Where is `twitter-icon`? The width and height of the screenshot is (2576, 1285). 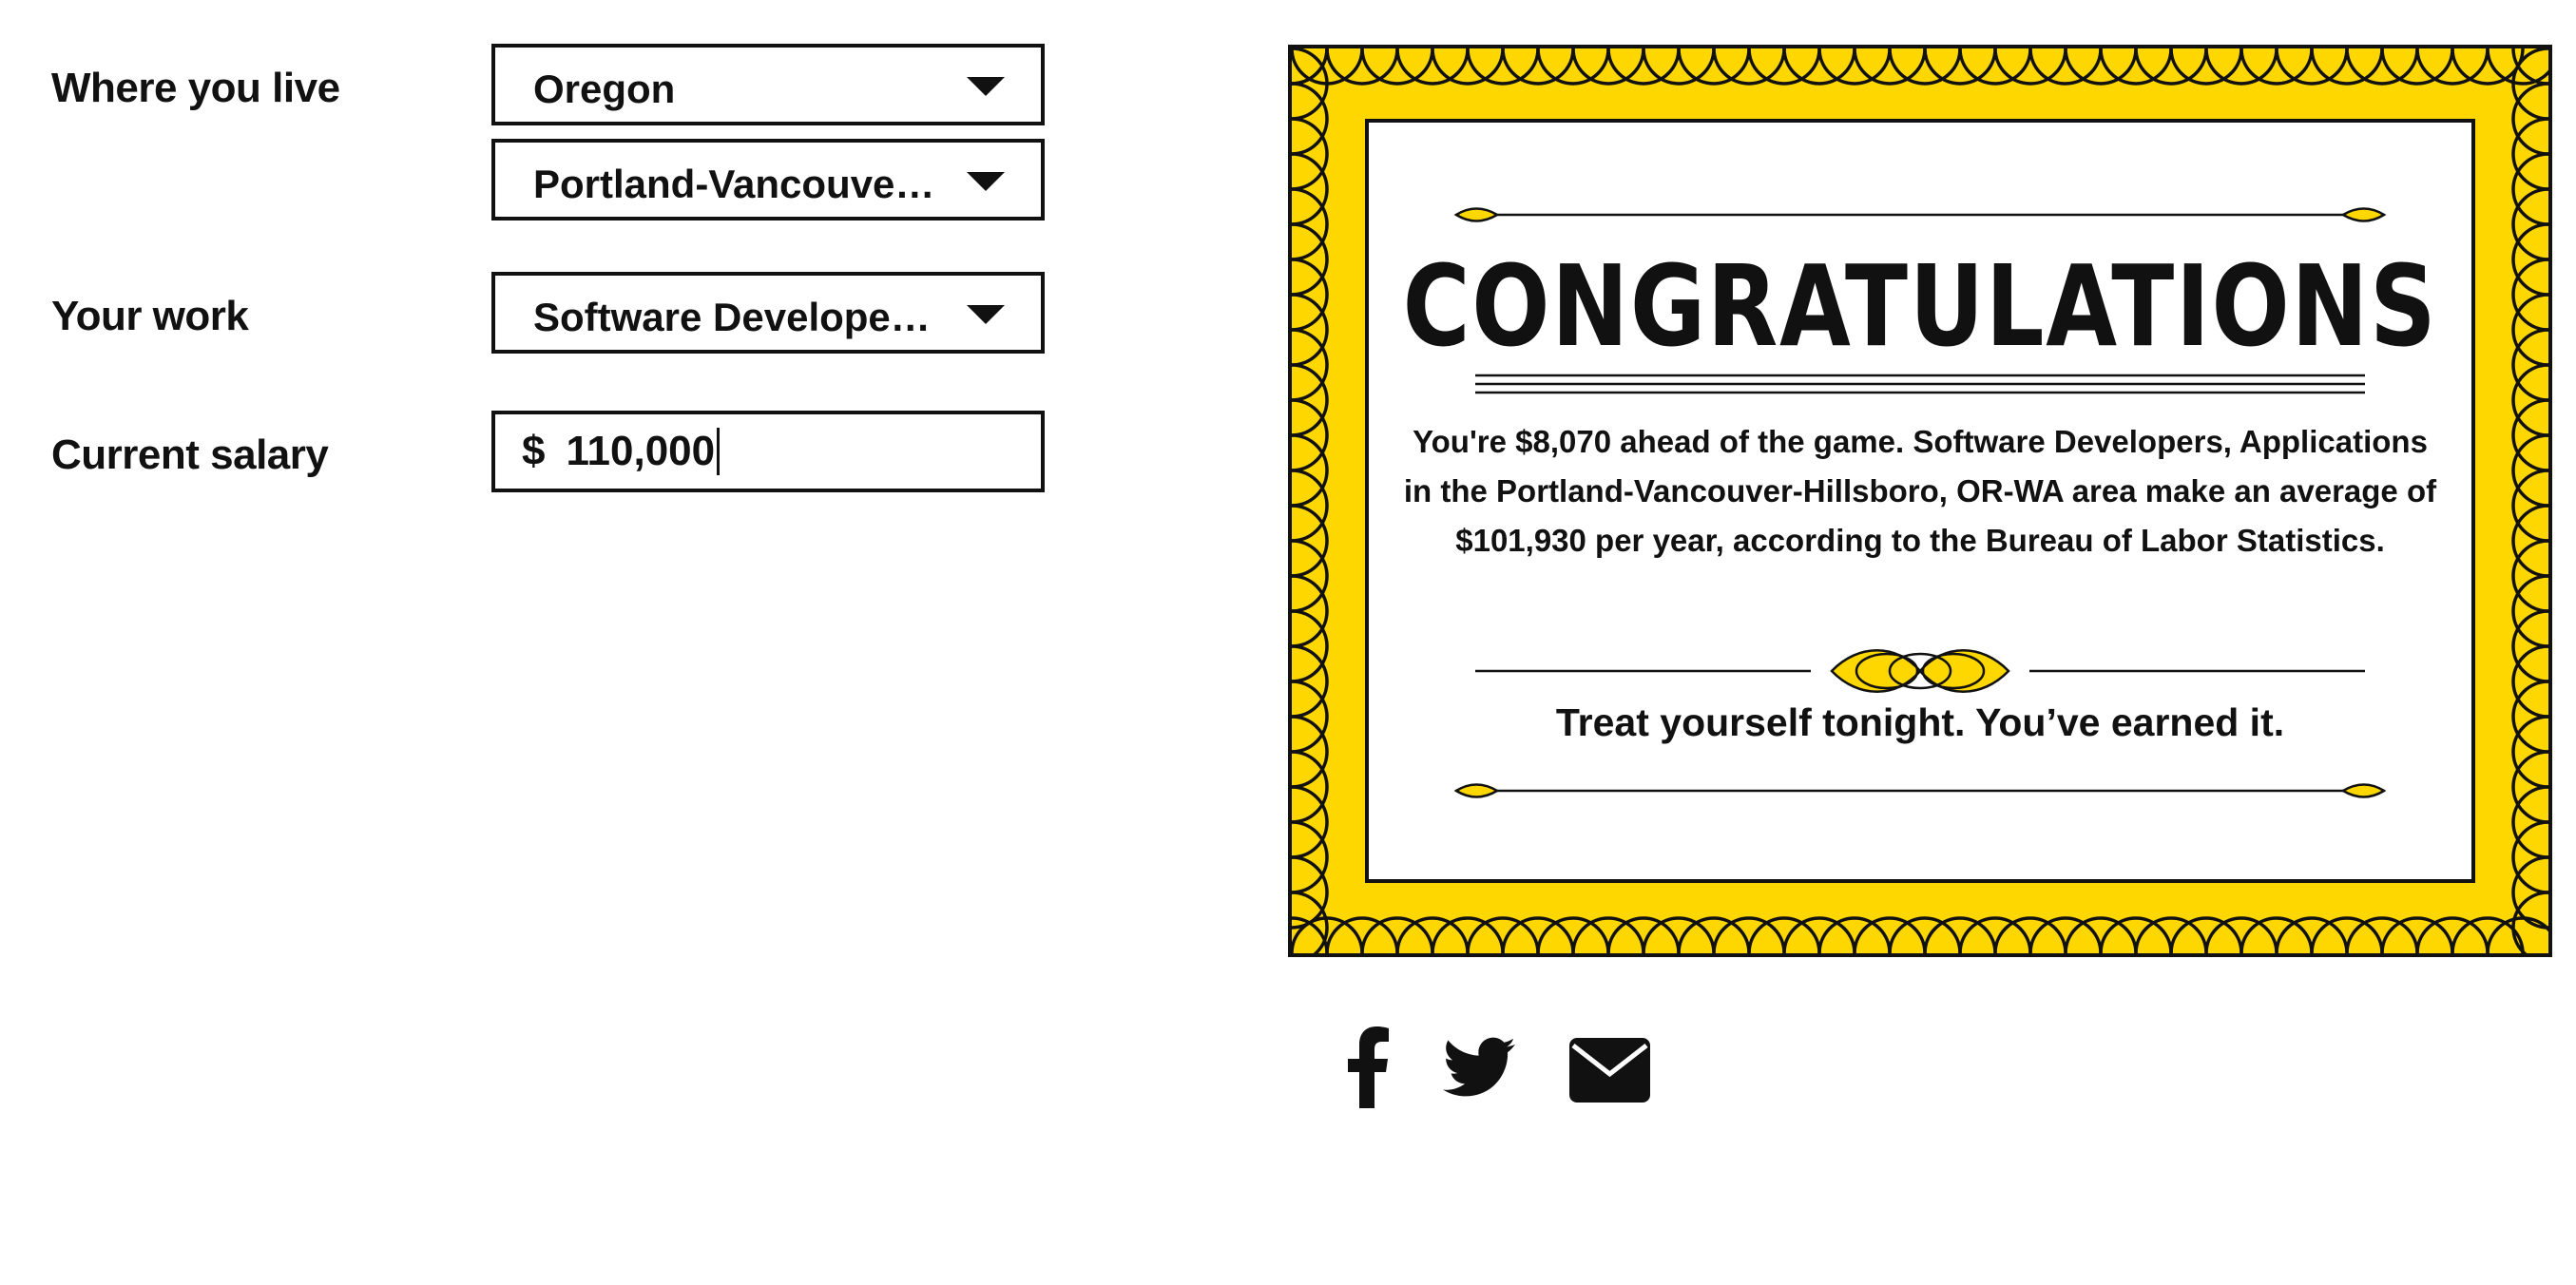 twitter-icon is located at coordinates (1479, 1067).